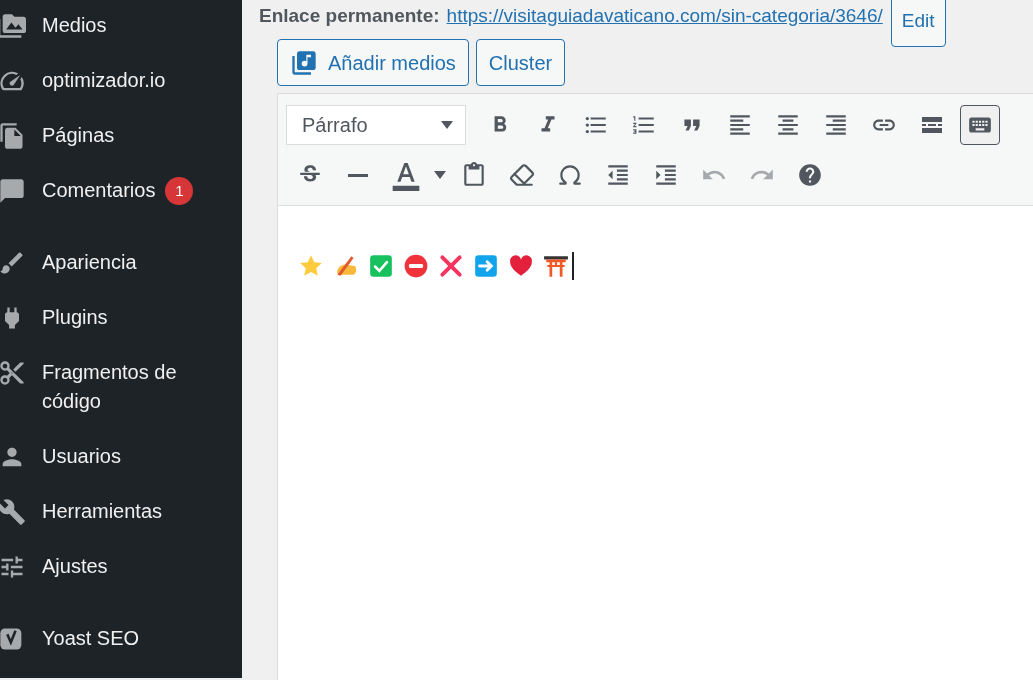 Image resolution: width=1033 pixels, height=680 pixels. I want to click on align-left-icon, so click(740, 125).